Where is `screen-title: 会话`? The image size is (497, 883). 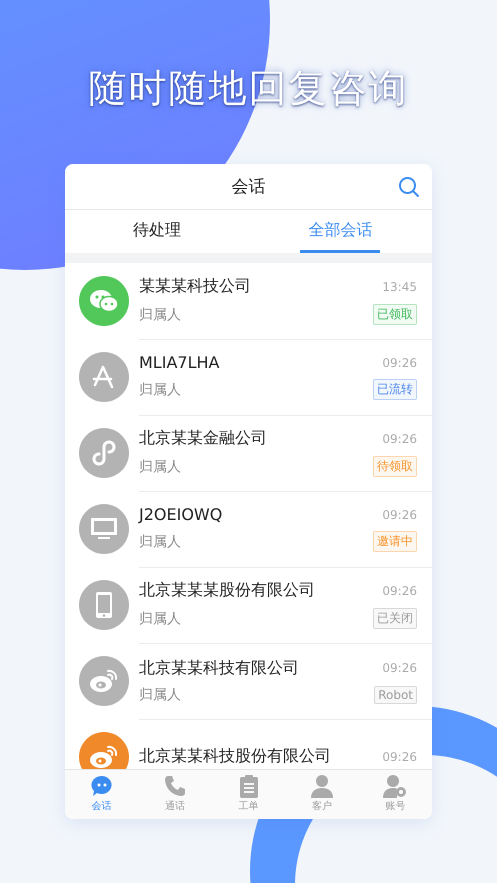 screen-title: 会话 is located at coordinates (249, 187).